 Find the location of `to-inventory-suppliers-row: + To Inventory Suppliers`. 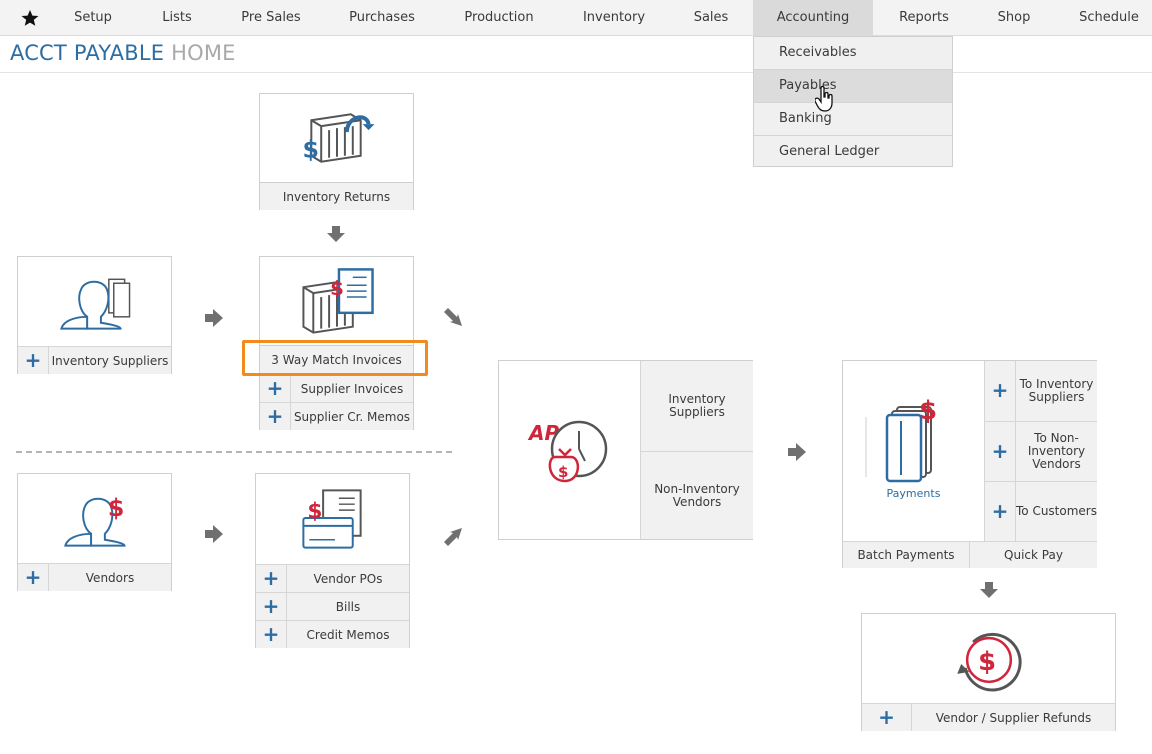

to-inventory-suppliers-row: + To Inventory Suppliers is located at coordinates (1040, 391).